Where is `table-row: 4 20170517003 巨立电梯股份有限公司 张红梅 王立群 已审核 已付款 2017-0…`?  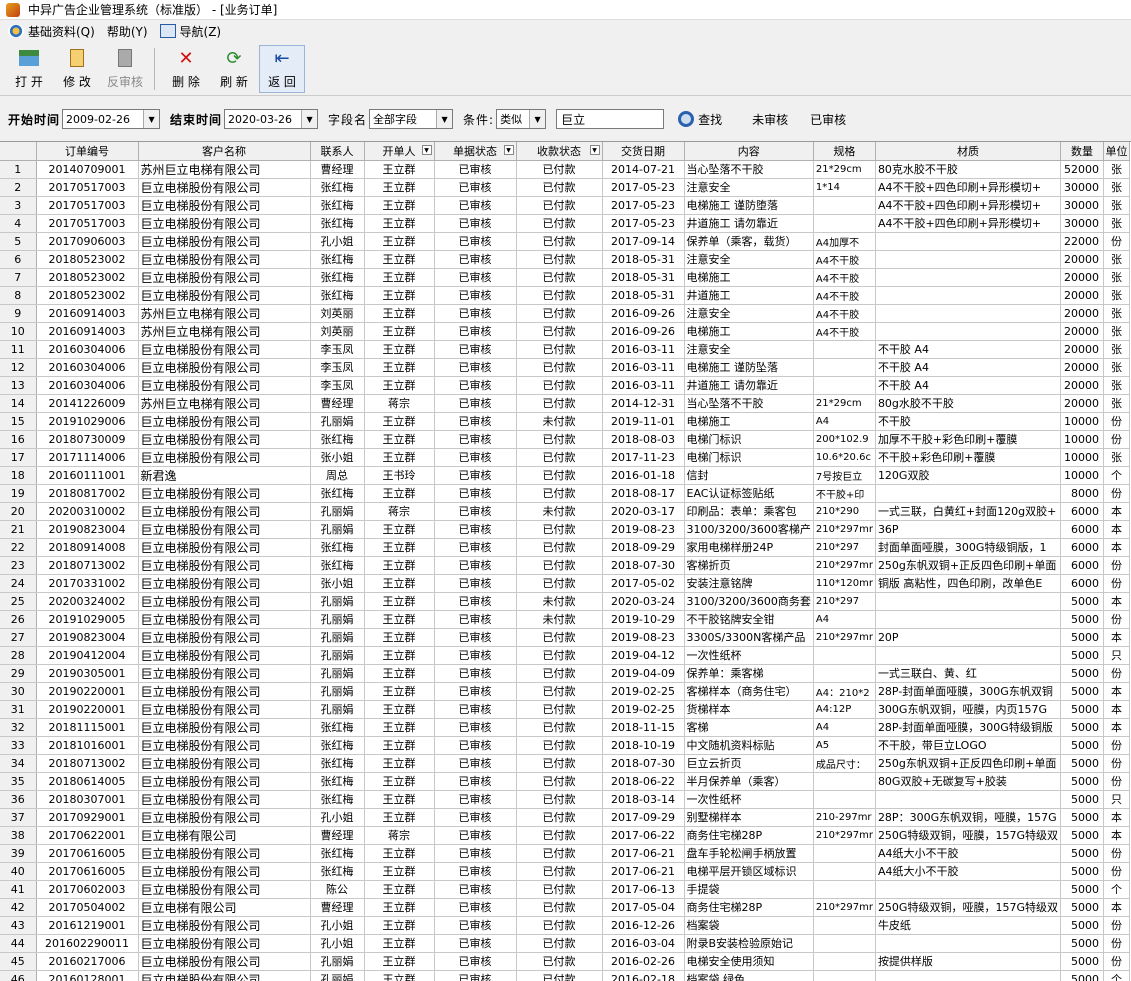
table-row: 4 20170517003 巨立电梯股份有限公司 张红梅 王立群 已审核 已付款 2017-0… is located at coordinates (565, 223).